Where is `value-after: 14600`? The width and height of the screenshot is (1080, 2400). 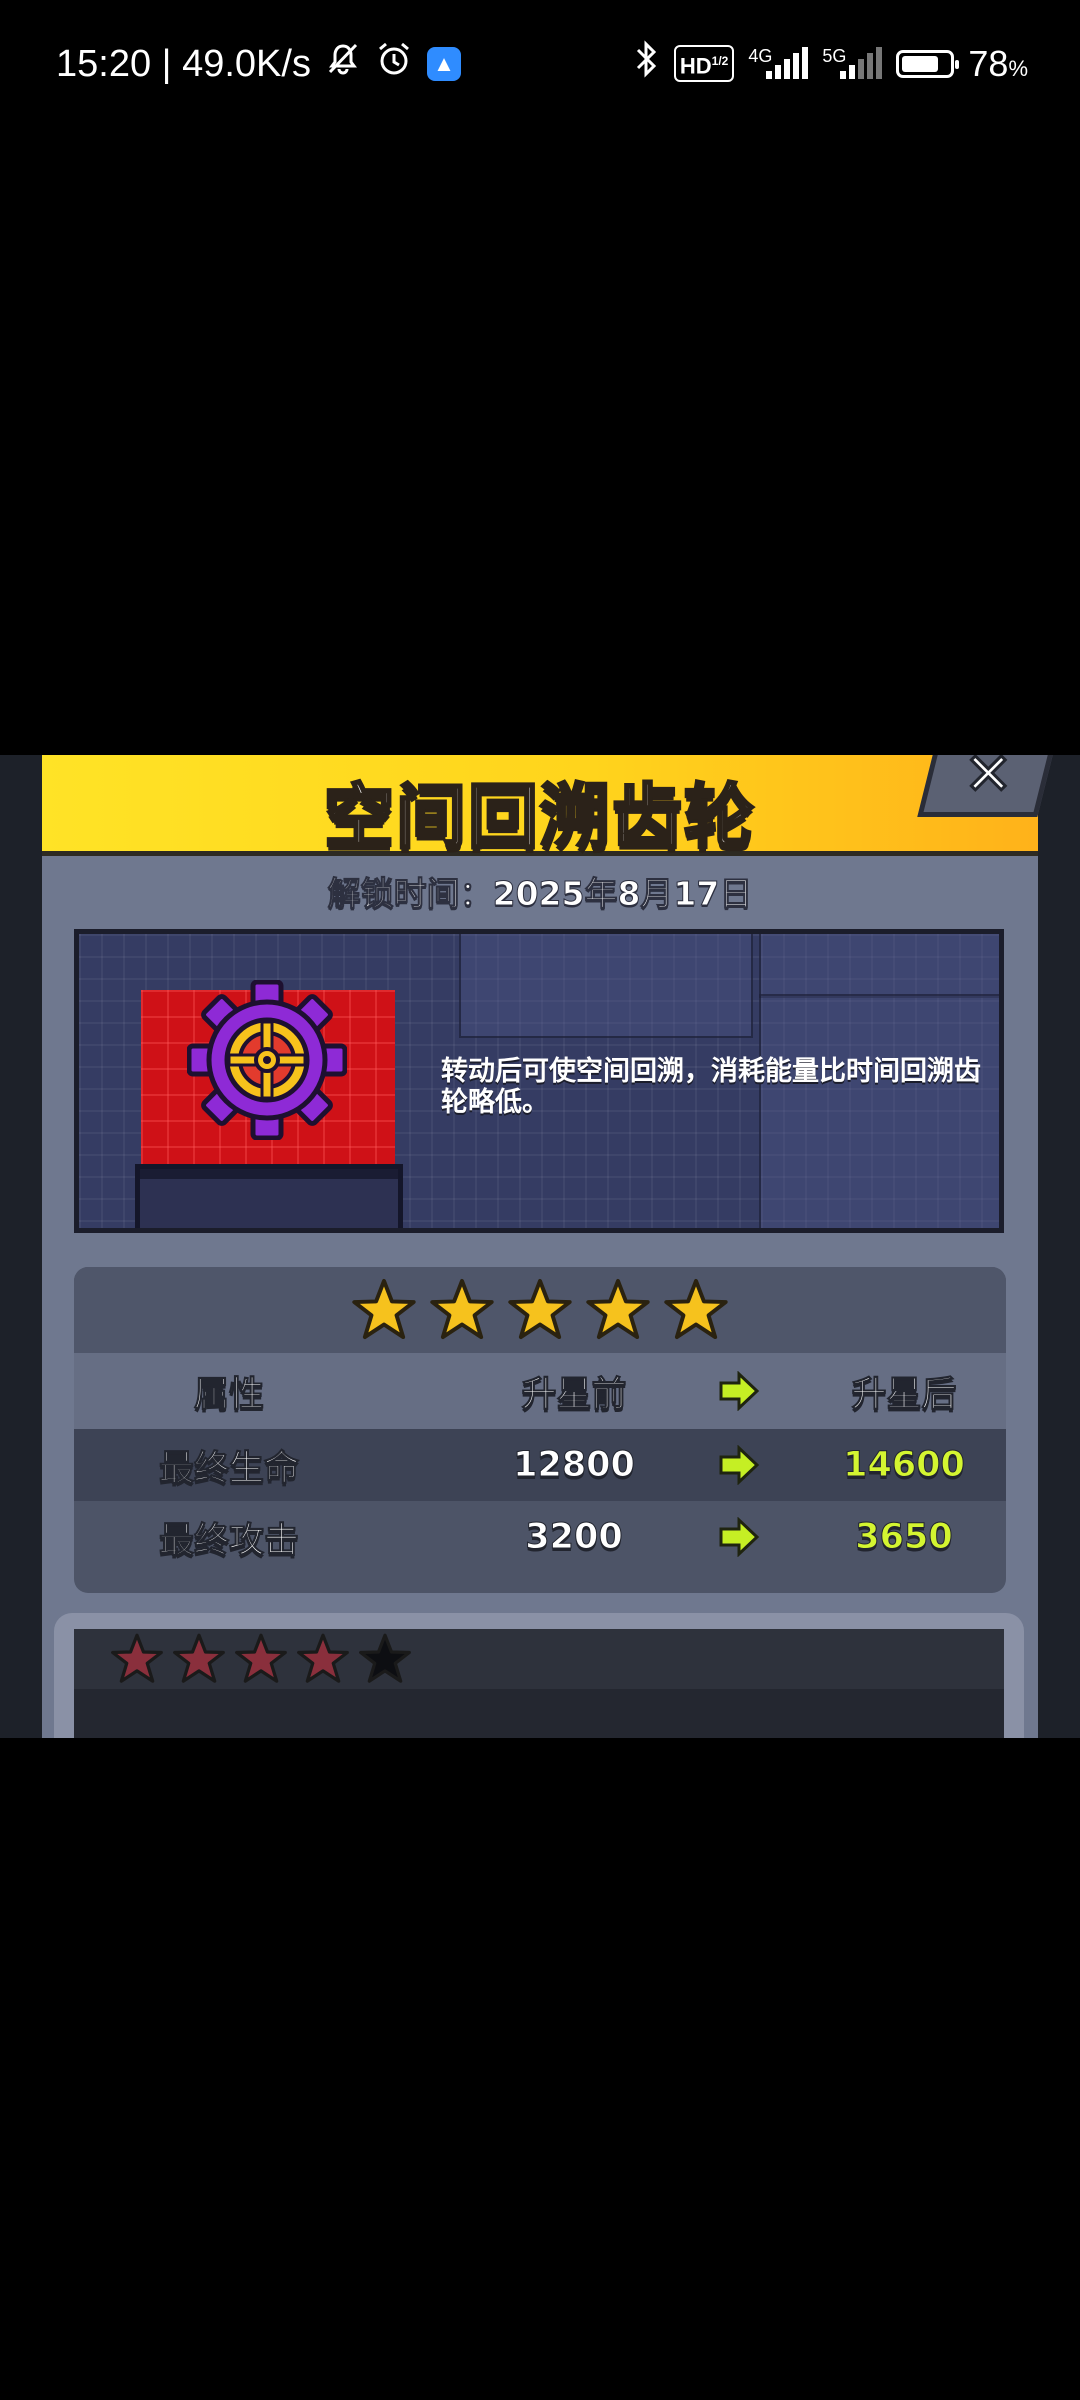 value-after: 14600 is located at coordinates (904, 1465).